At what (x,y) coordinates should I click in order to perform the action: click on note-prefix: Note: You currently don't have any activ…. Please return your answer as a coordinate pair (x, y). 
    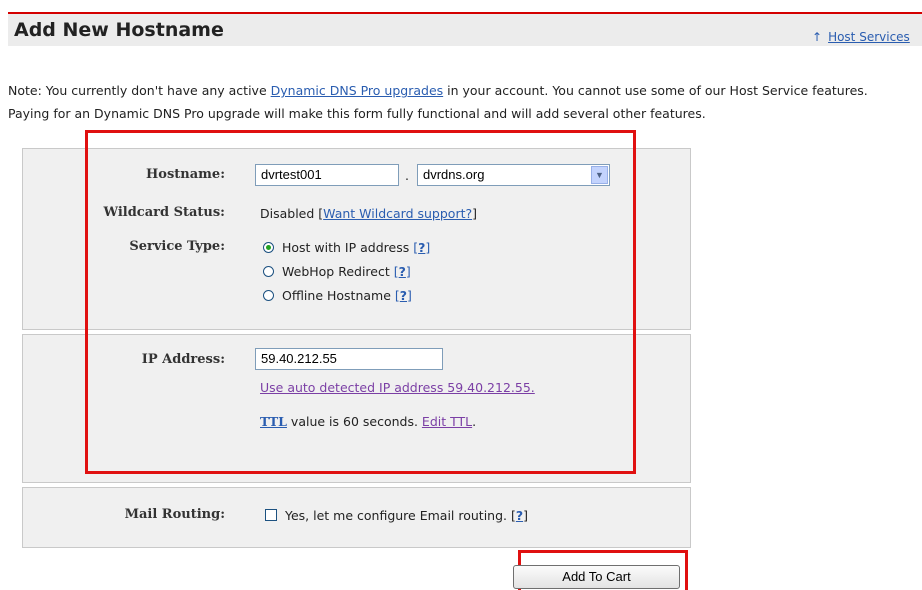
    Looking at the image, I should click on (139, 90).